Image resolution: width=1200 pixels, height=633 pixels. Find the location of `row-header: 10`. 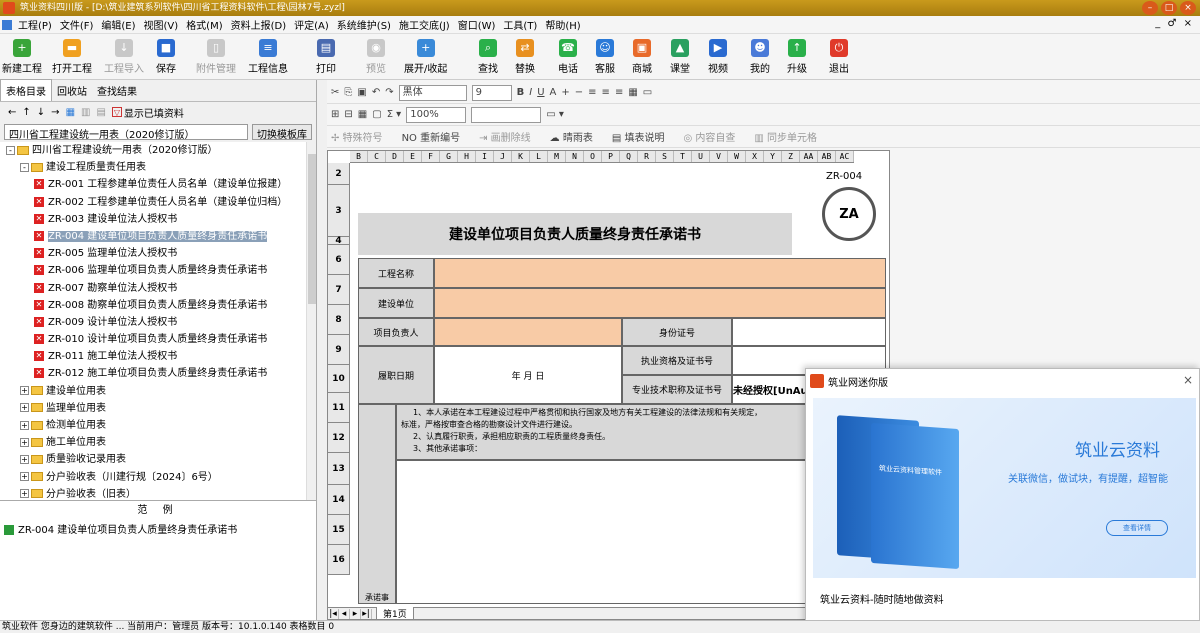

row-header: 10 is located at coordinates (339, 379).